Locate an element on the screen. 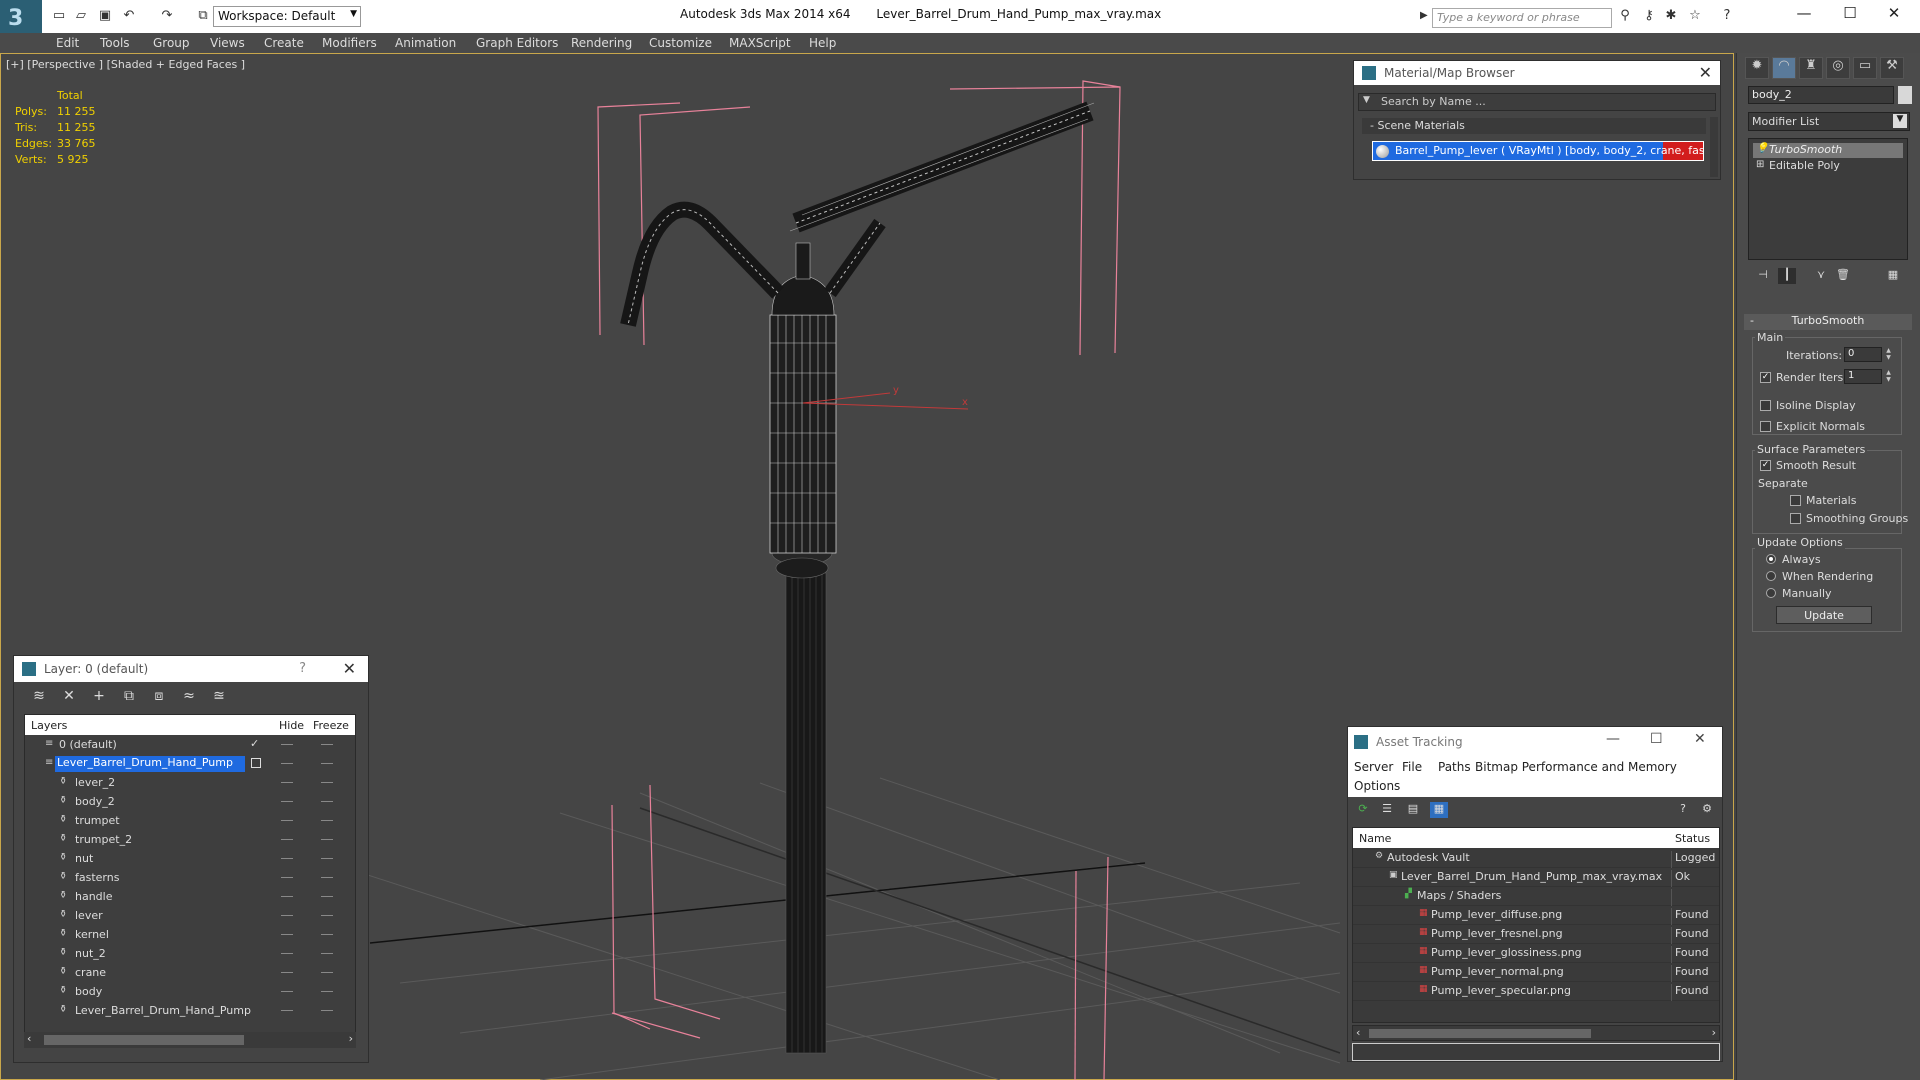 This screenshot has height=1080, width=1920. motion-tab-icon: ◎ is located at coordinates (1838, 68).